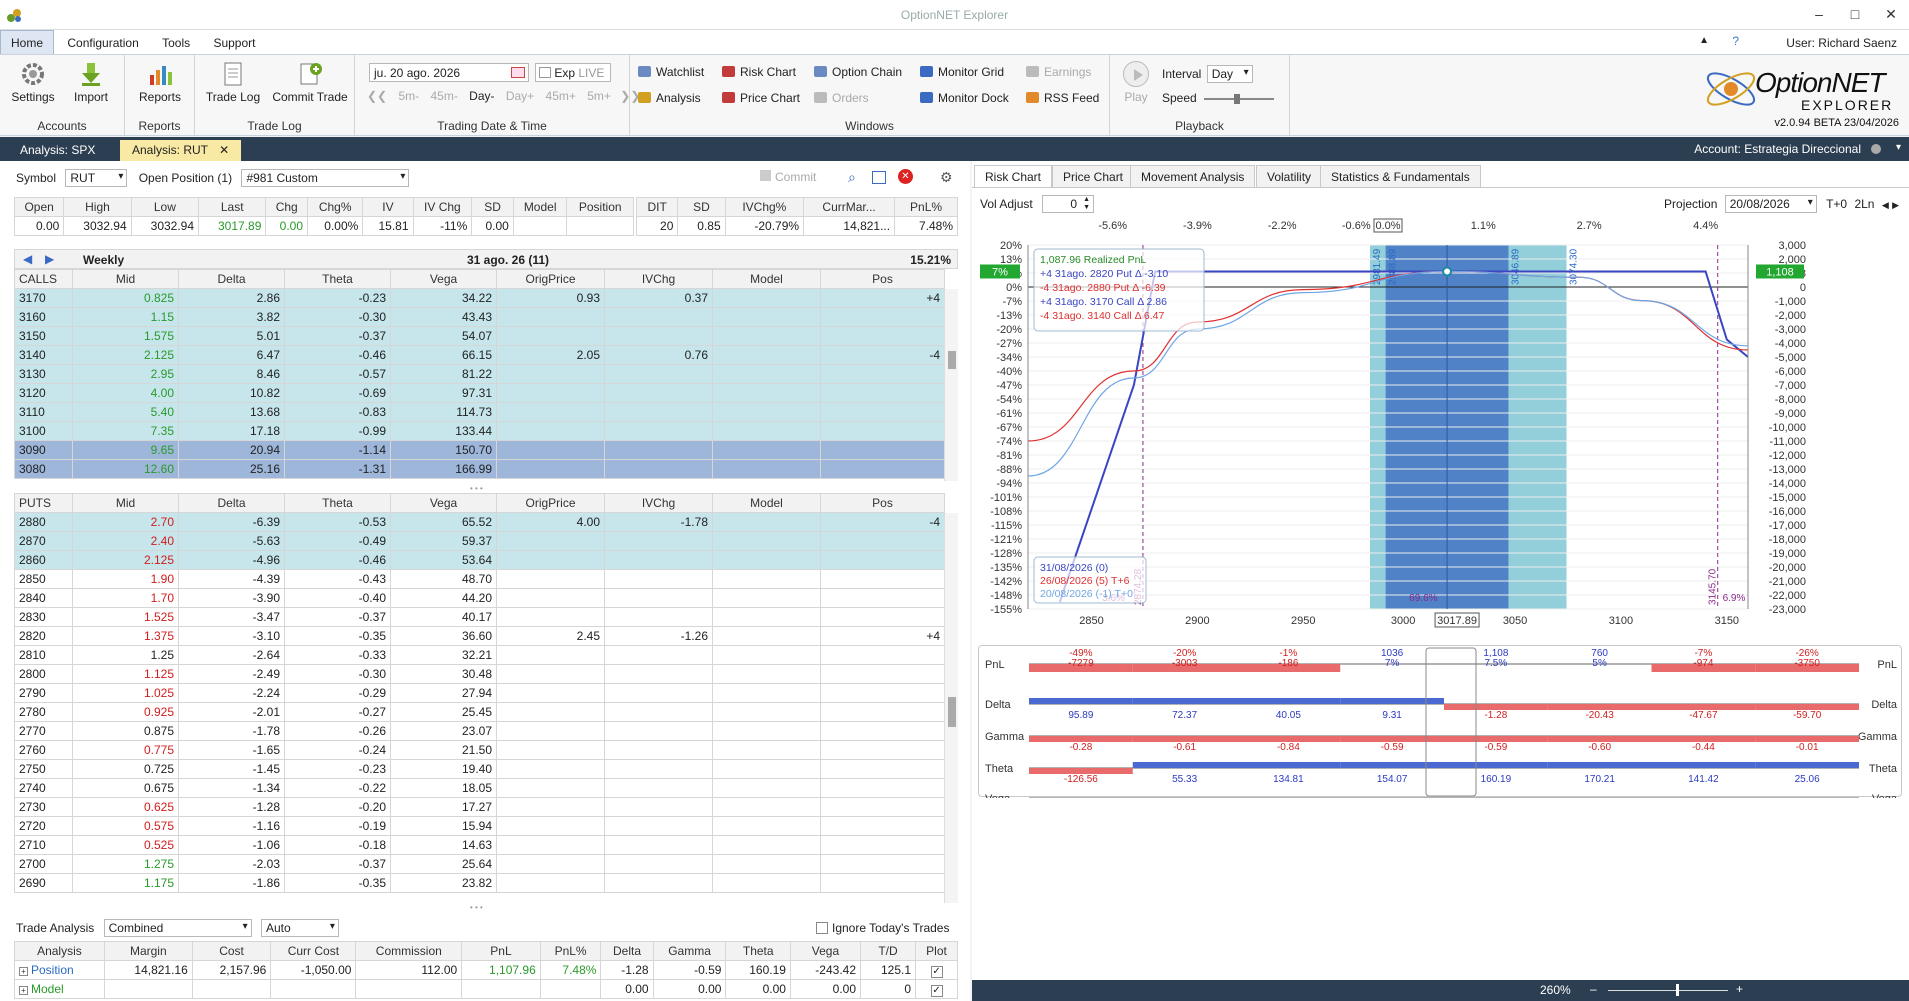  Describe the element at coordinates (671, 72) in the screenshot. I see `watchlist-button: Watchlist` at that location.